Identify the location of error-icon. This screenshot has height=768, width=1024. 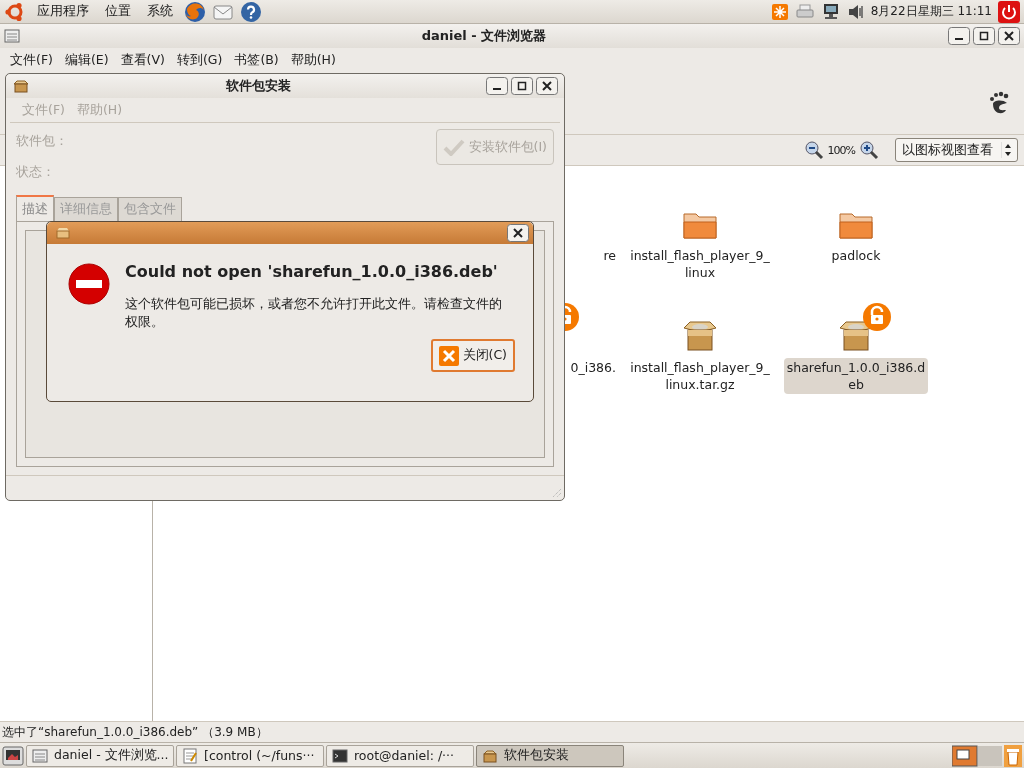
(89, 284).